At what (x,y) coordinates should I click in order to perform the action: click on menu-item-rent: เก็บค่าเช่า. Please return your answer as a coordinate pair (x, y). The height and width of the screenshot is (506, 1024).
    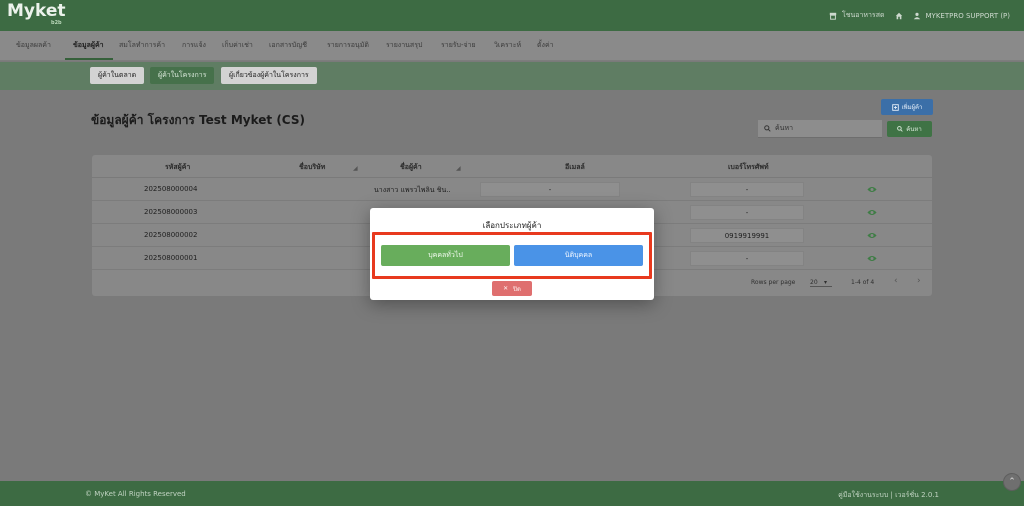
    Looking at the image, I should click on (237, 45).